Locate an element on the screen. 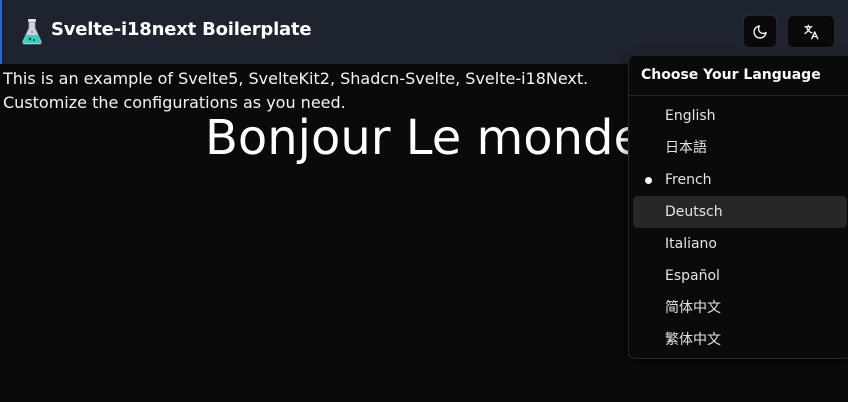 The image size is (848, 402). moon-icon is located at coordinates (760, 31).